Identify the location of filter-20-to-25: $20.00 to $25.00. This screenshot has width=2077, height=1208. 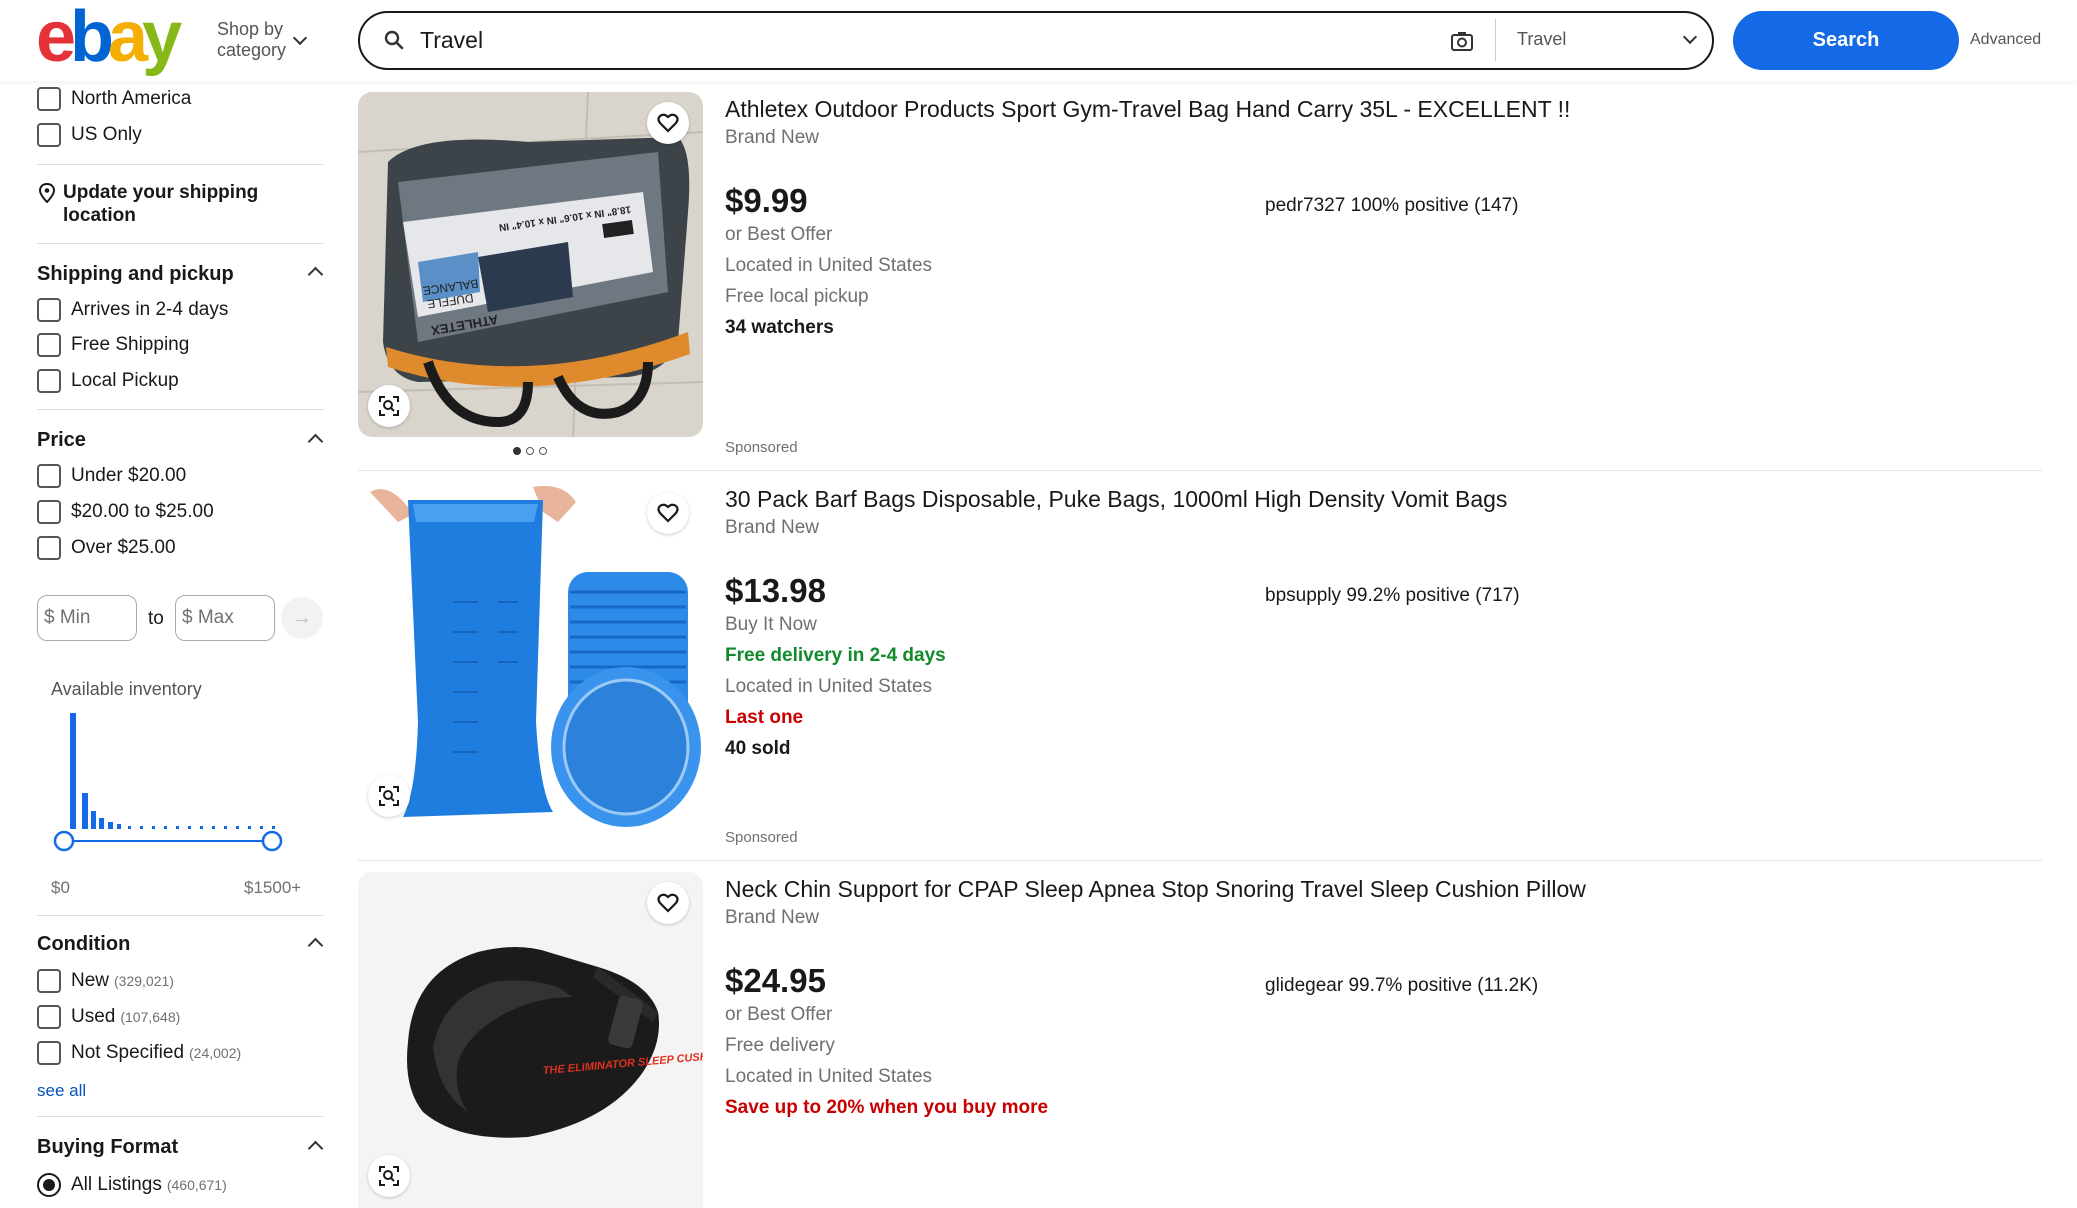
(125, 512).